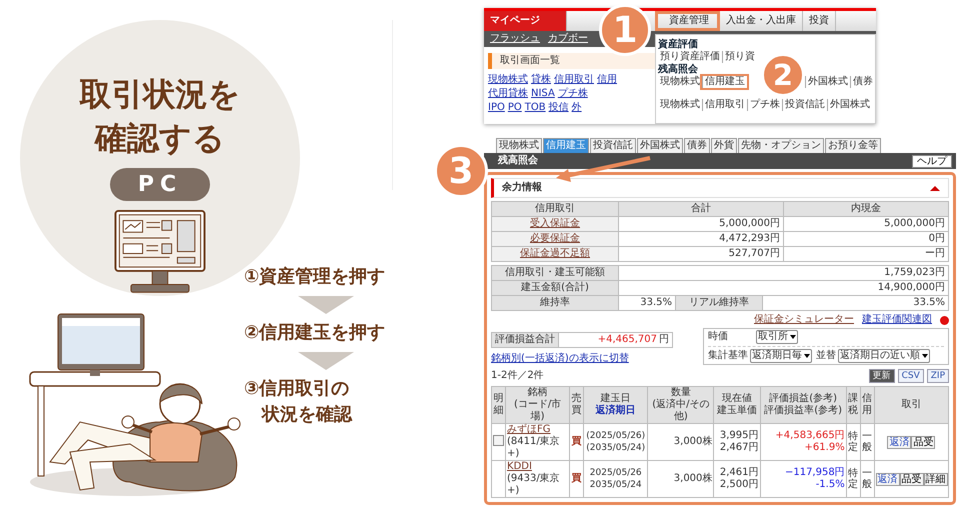  What do you see at coordinates (862, 82) in the screenshot?
I see `menu-item: 債券` at bounding box center [862, 82].